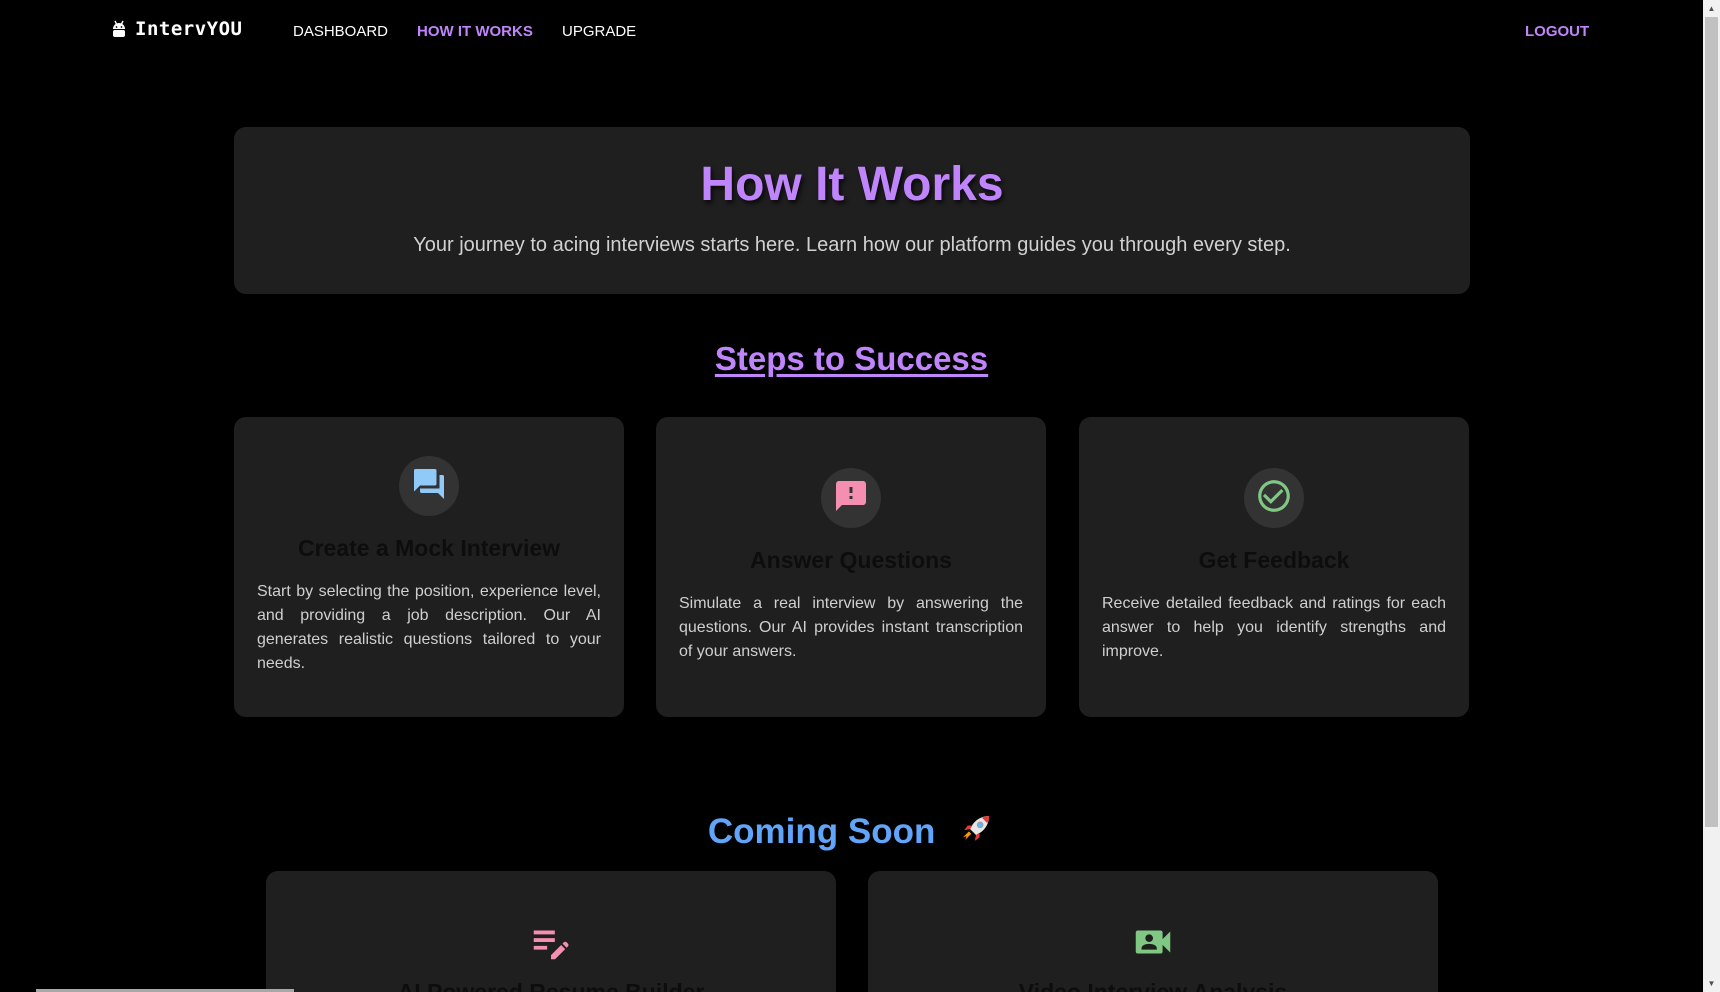 This screenshot has height=992, width=1720. I want to click on nav-link-dashboard: DASHBOARD, so click(340, 31).